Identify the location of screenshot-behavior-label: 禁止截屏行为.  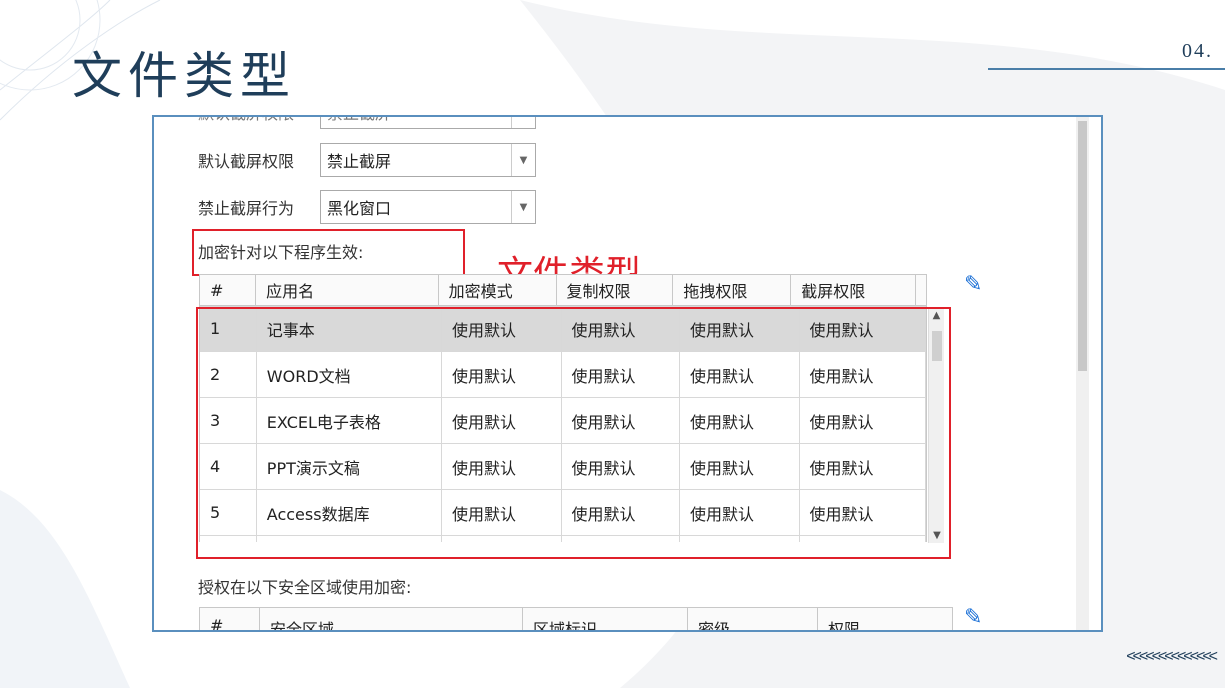
(246, 208).